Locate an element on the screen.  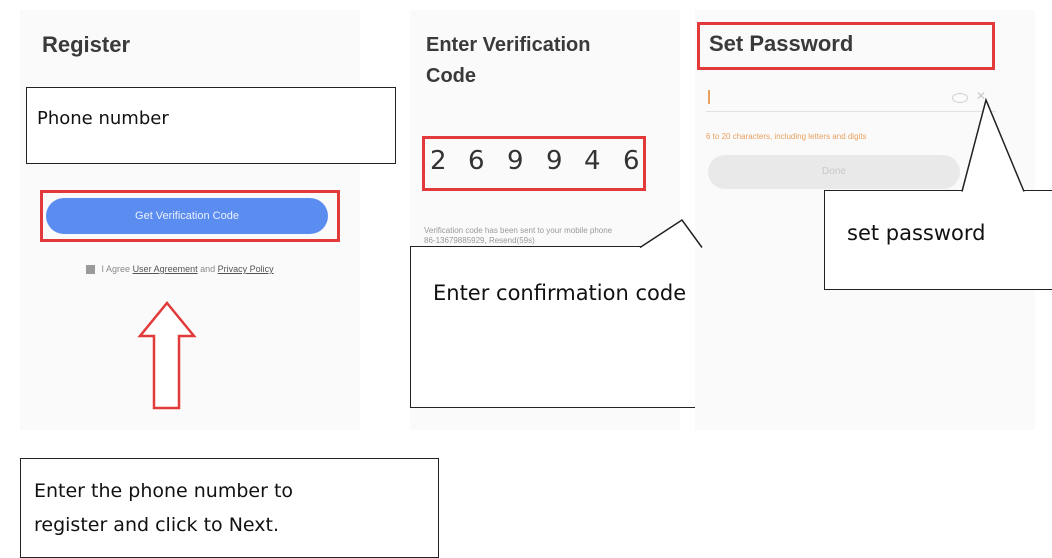
instruction-line1: Enter the phone number to is located at coordinates (164, 491).